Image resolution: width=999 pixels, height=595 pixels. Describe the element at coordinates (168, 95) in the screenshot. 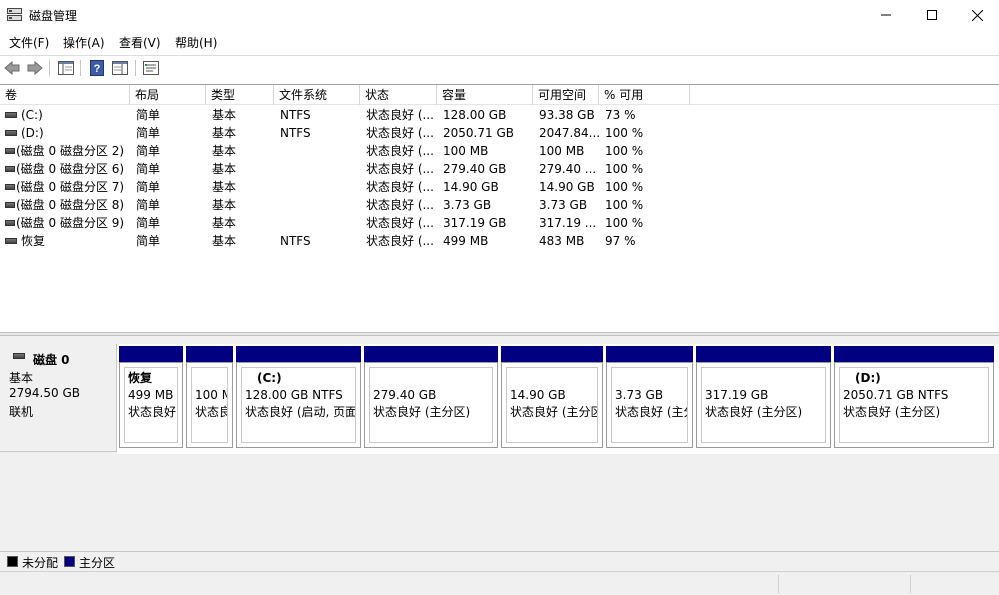

I see `column-header-layout: 布局` at that location.